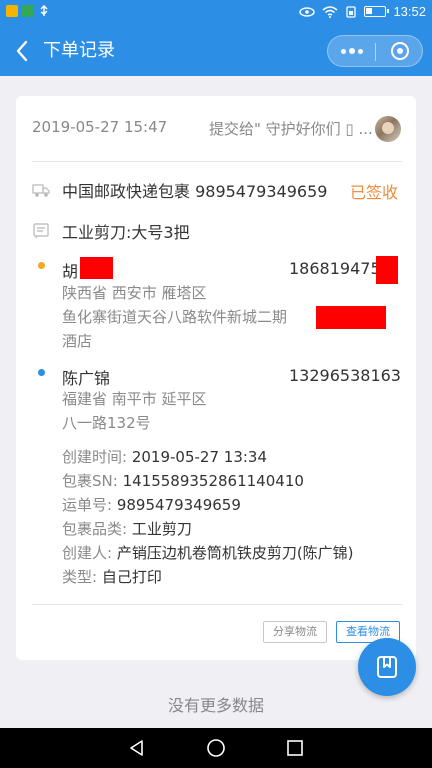 The width and height of the screenshot is (432, 768). I want to click on status-badge: 已签收, so click(374, 192).